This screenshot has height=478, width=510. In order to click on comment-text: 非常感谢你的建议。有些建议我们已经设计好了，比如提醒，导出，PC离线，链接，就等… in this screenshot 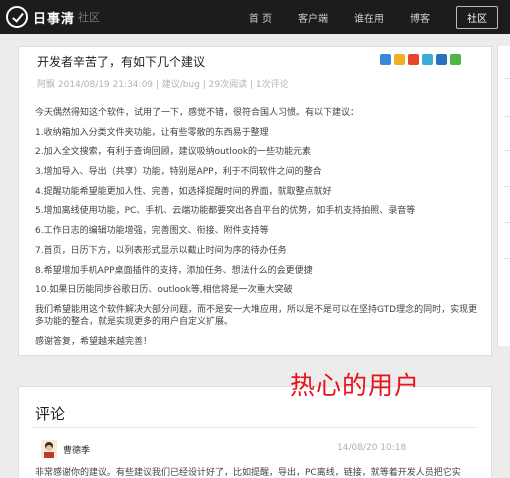, I will do `click(248, 473)`.